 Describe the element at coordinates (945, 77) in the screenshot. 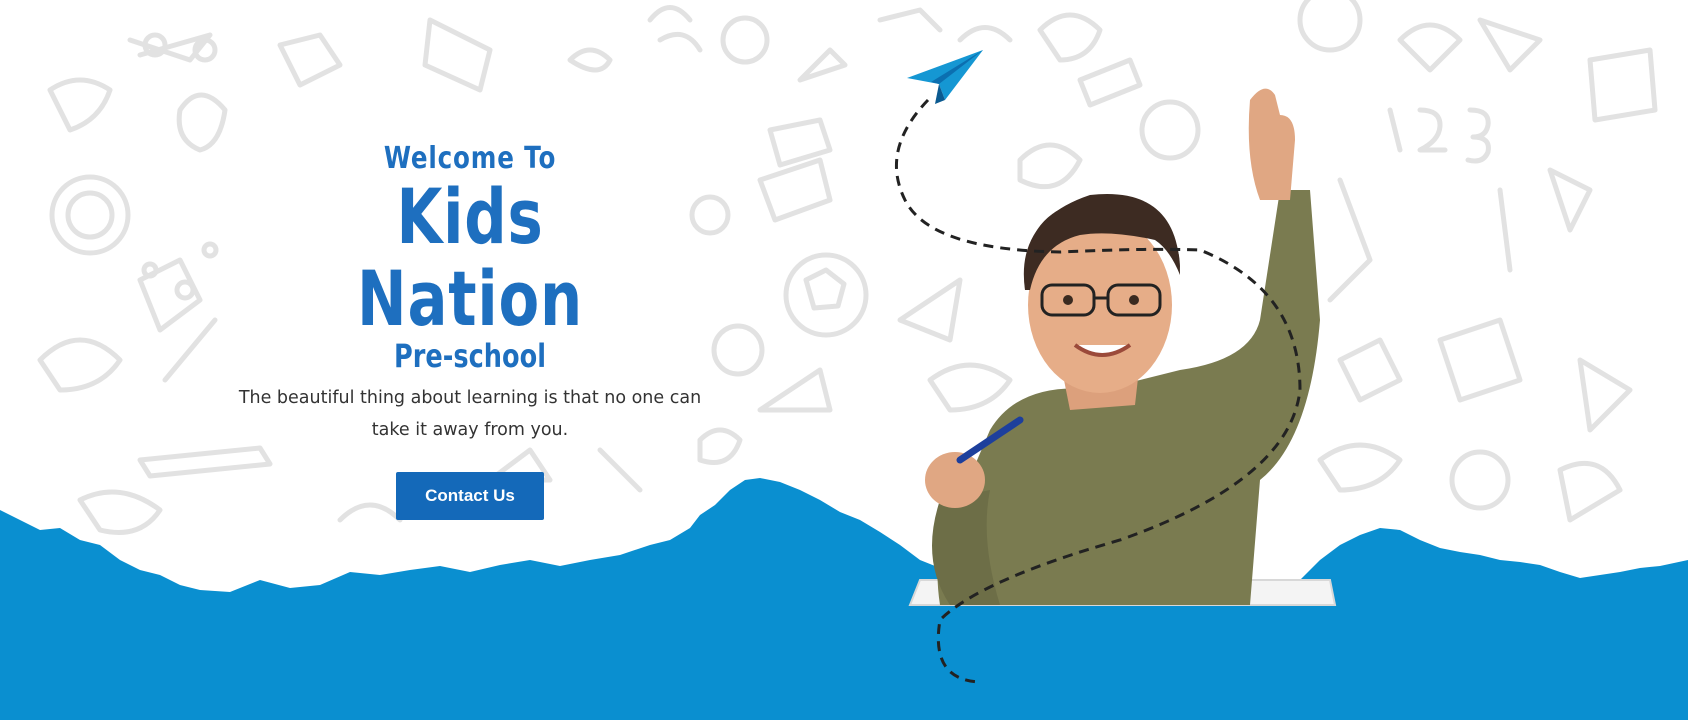

I see `paper-plane-icon` at that location.